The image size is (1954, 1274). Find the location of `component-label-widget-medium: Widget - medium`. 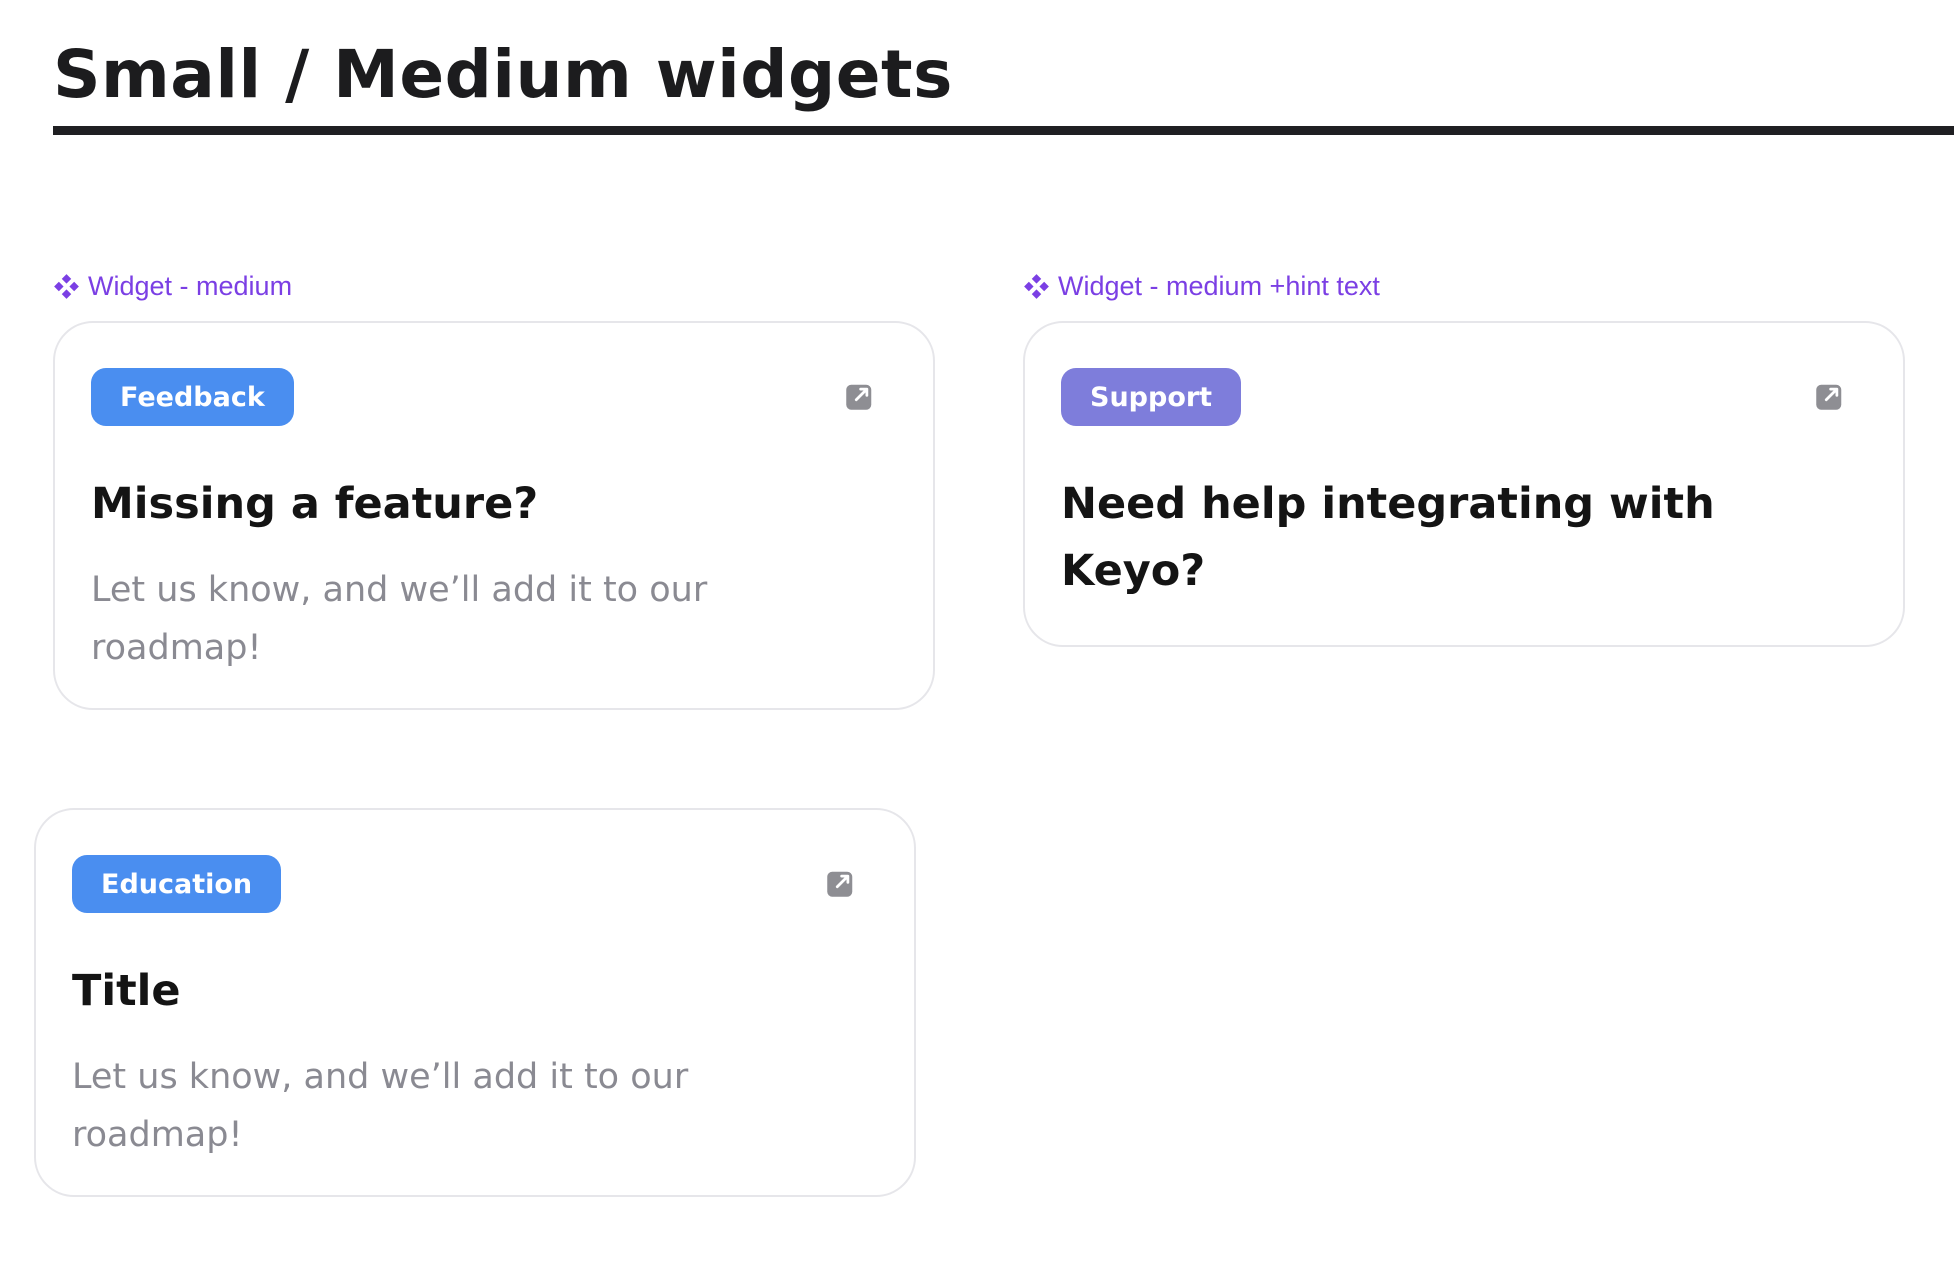

component-label-widget-medium: Widget - medium is located at coordinates (172, 286).